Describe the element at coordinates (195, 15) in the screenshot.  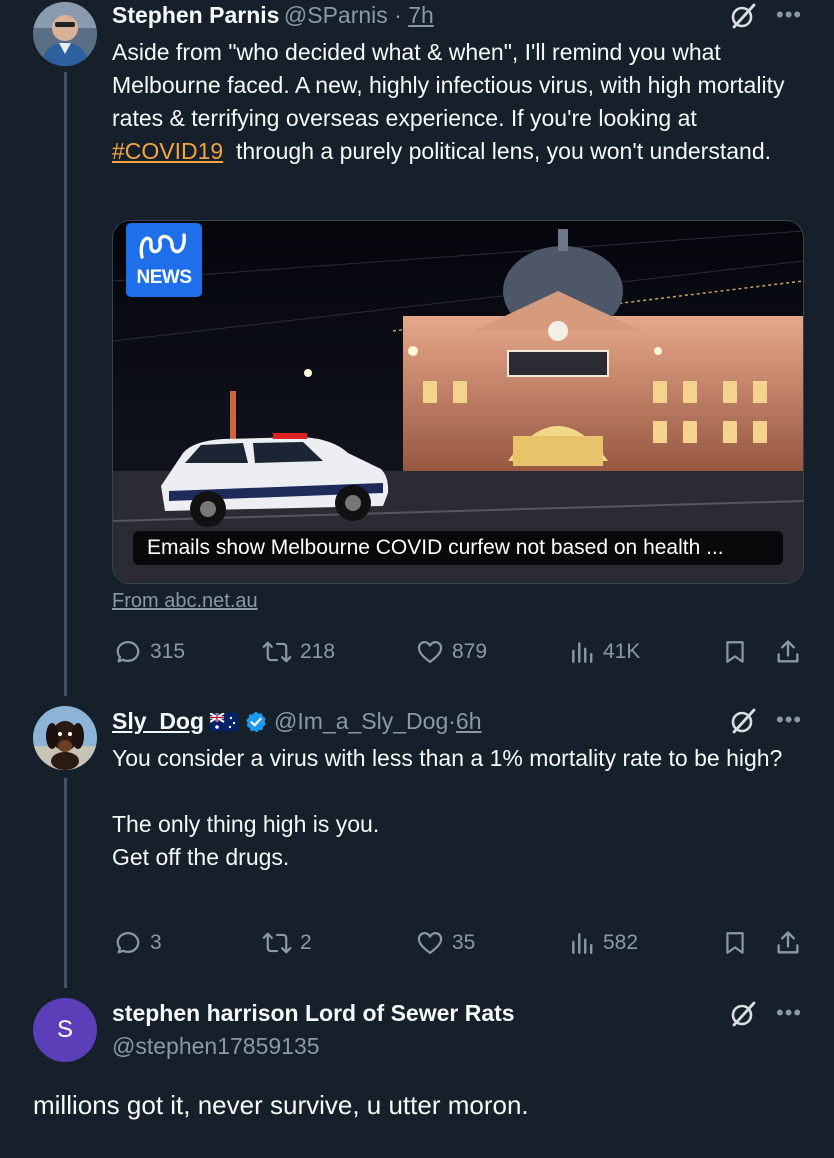
I see `author-name: Stephen Parnis` at that location.